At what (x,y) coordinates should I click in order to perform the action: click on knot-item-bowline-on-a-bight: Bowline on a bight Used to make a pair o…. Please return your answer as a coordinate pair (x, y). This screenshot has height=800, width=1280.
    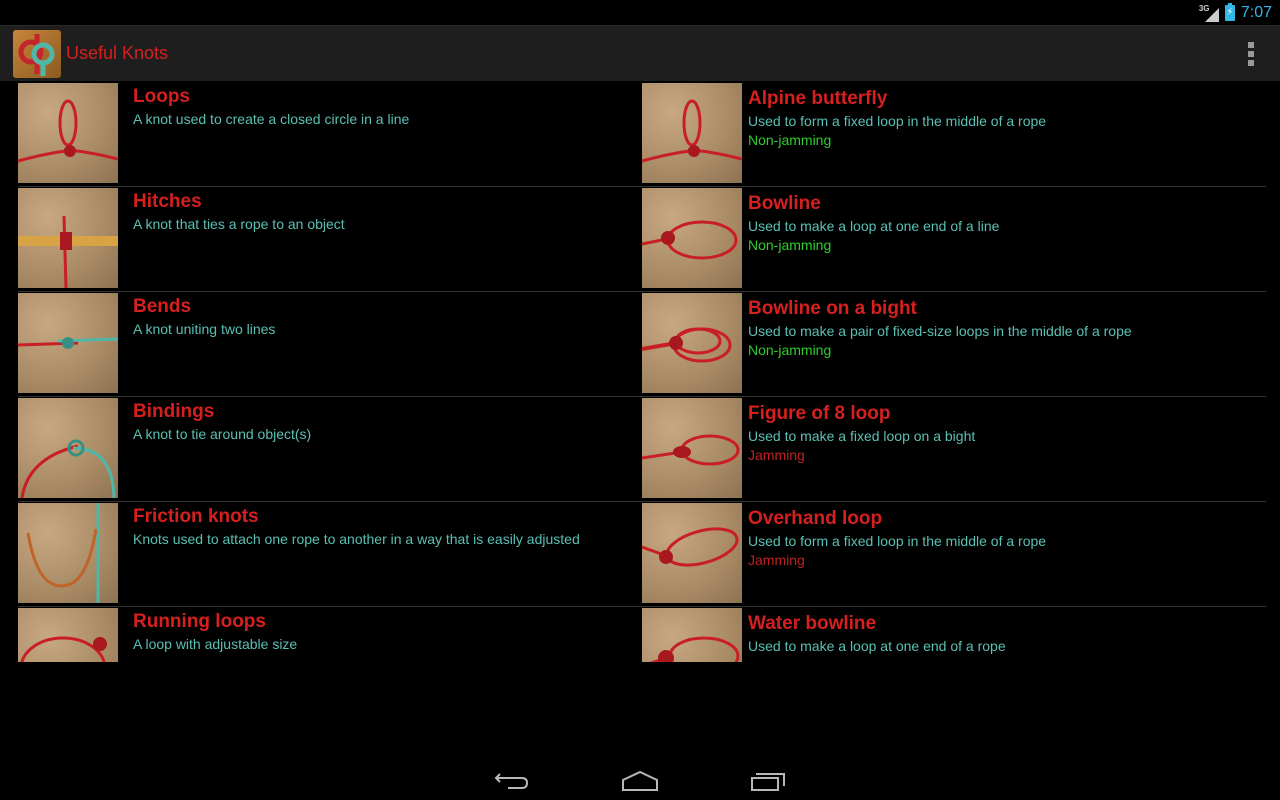
    Looking at the image, I should click on (954, 344).